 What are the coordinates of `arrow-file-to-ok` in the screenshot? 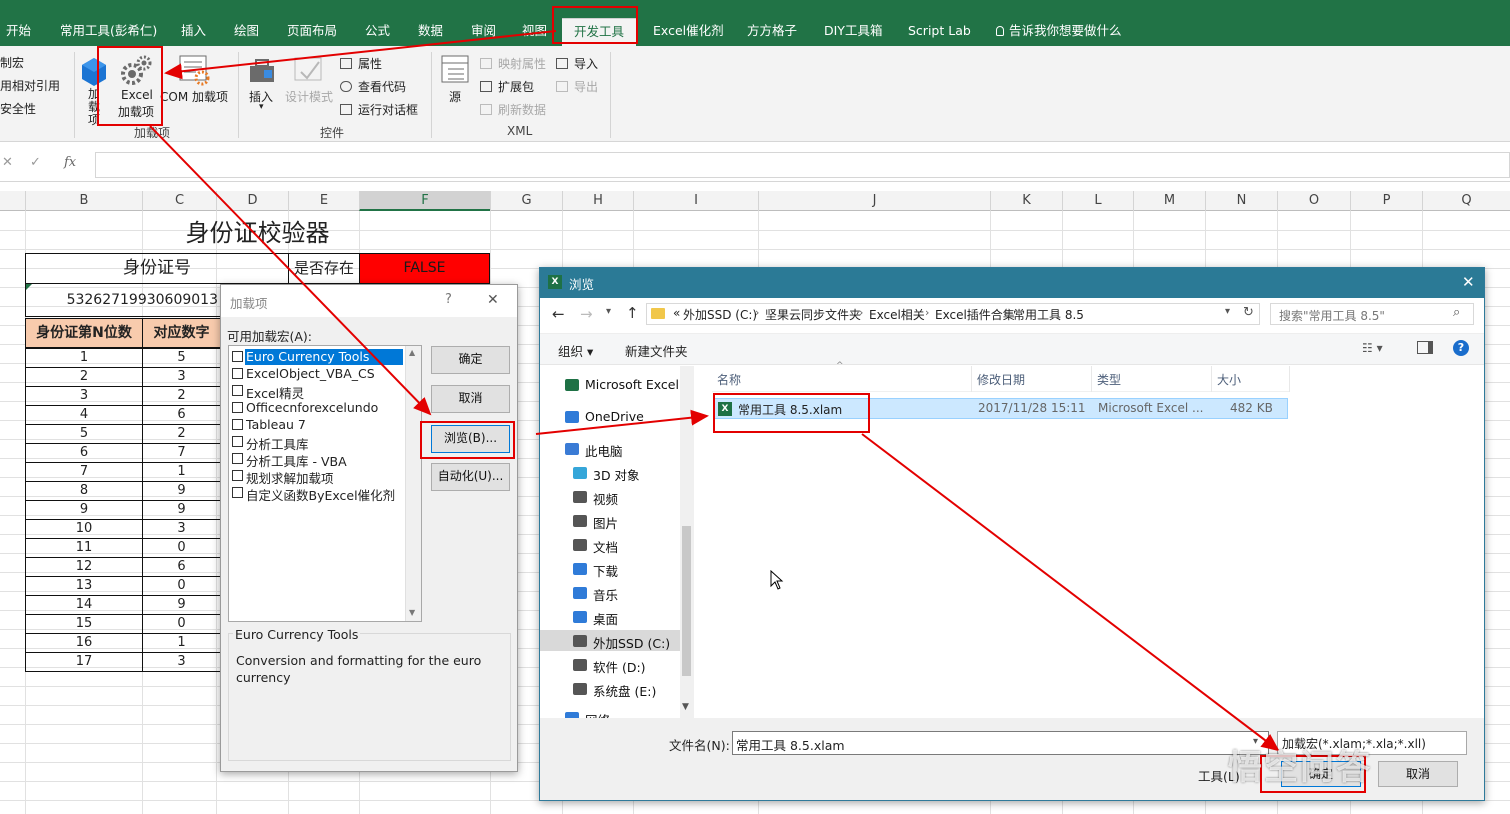 It's located at (1070, 592).